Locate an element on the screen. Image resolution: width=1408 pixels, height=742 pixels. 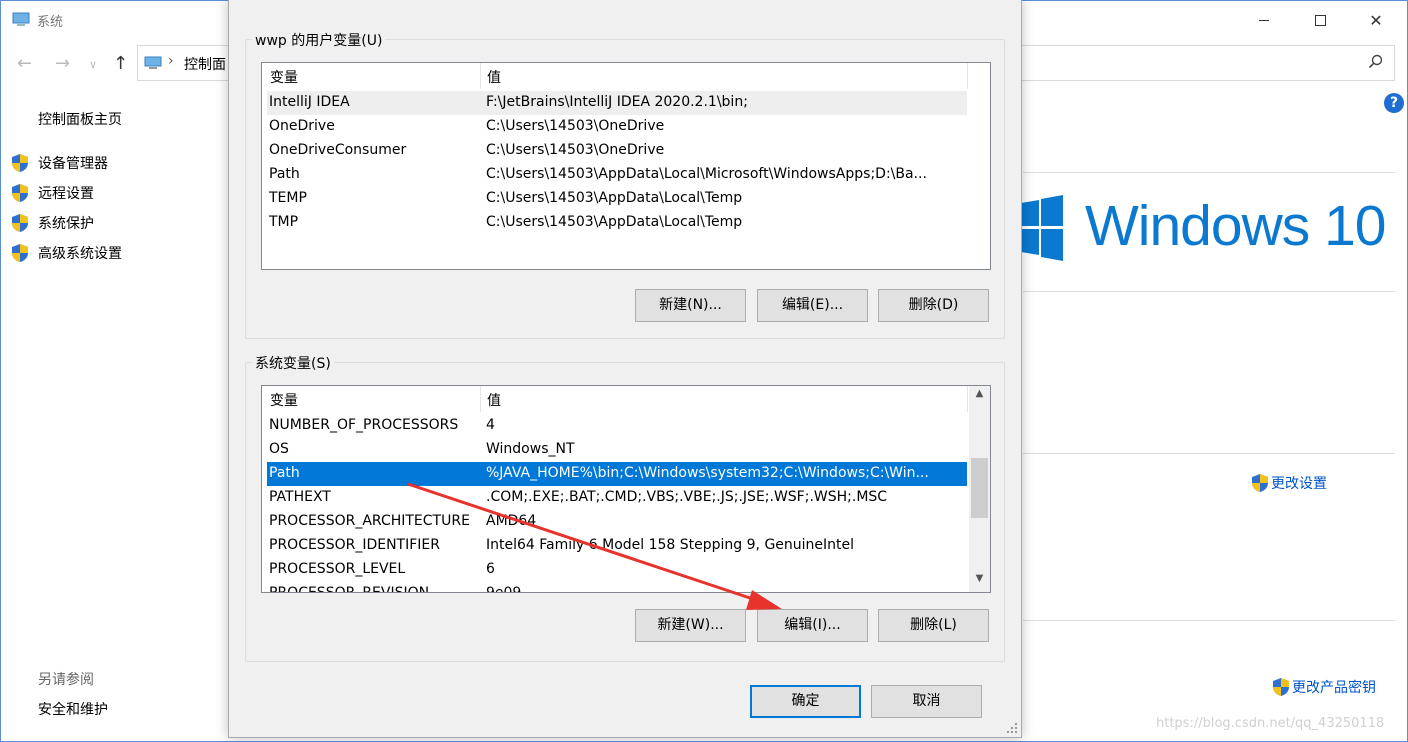
sidebar-item-advanced-settings: 高级系统设置 is located at coordinates (66, 253).